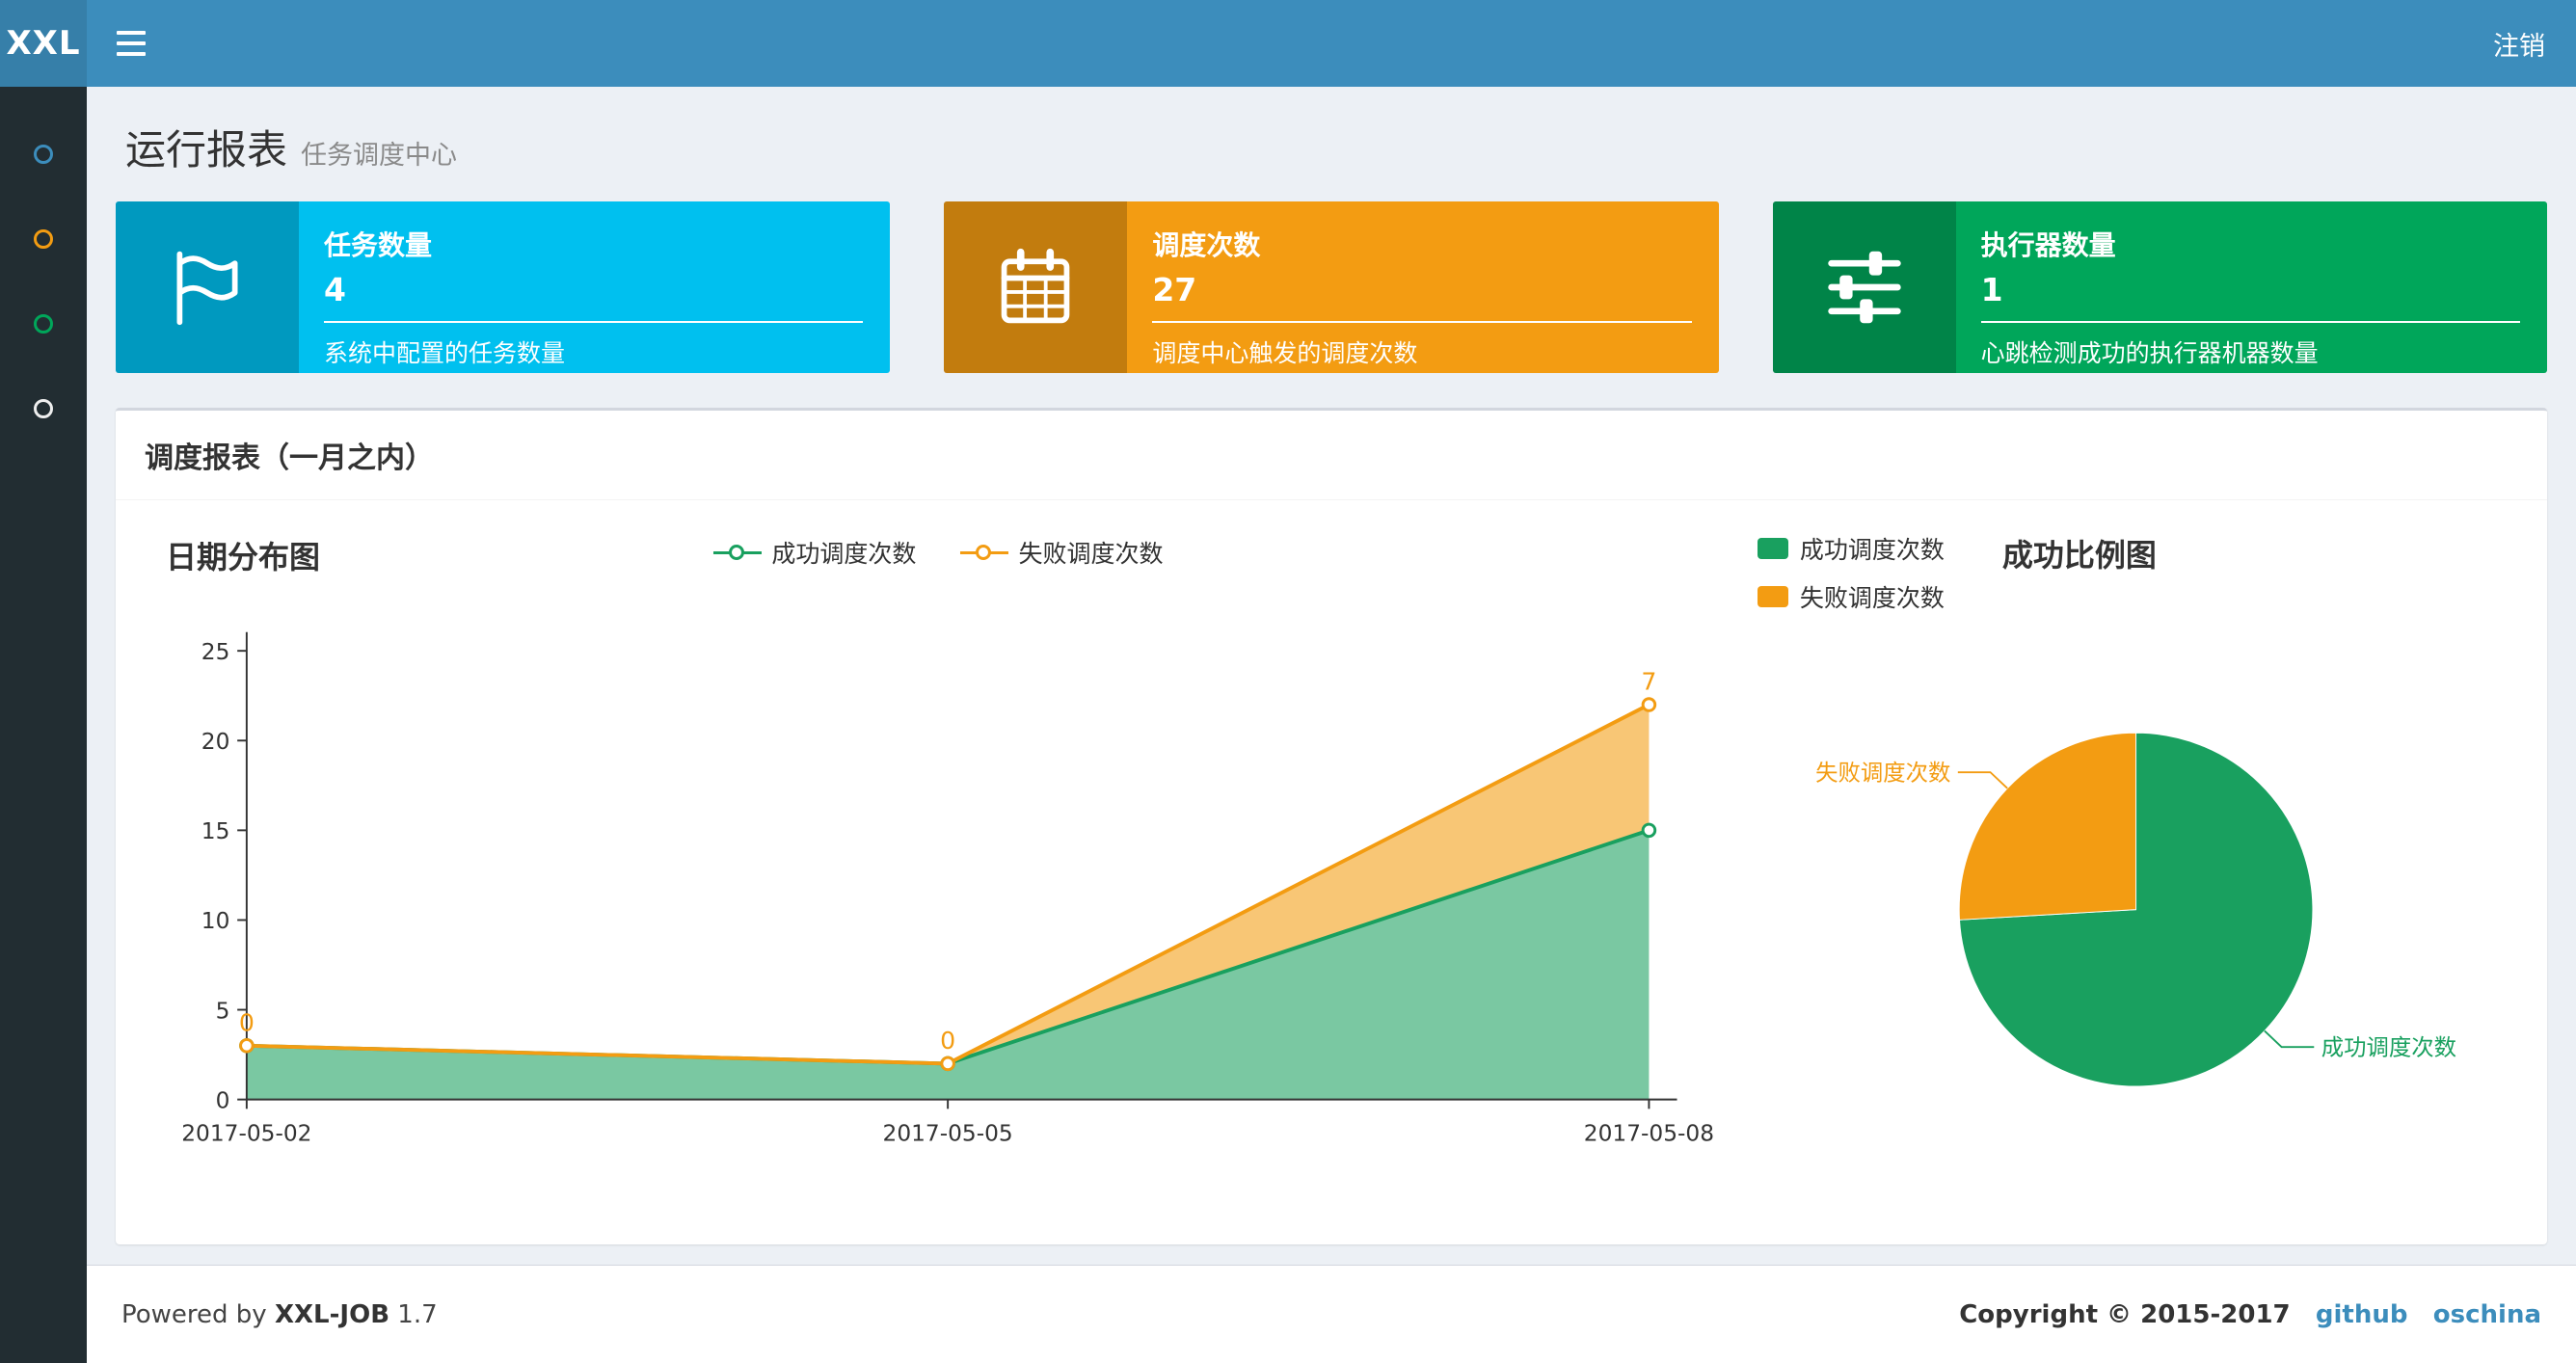 The width and height of the screenshot is (2576, 1363). Describe the element at coordinates (1992, 289) in the screenshot. I see `info-box-value: 1` at that location.